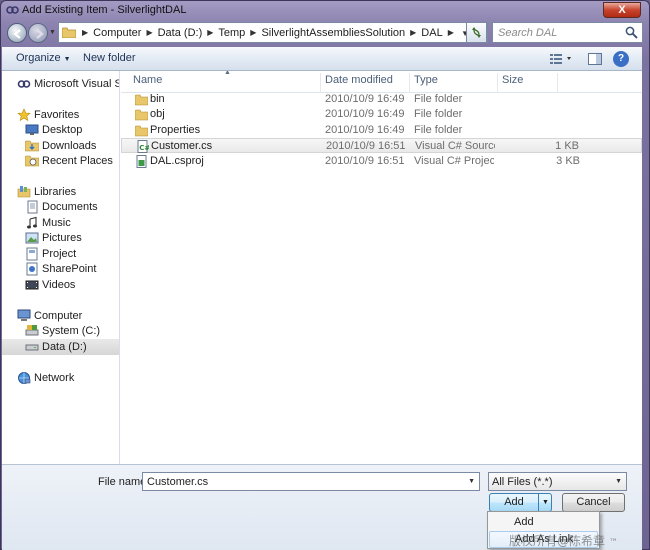 This screenshot has width=650, height=550. I want to click on project-icon, so click(32, 254).